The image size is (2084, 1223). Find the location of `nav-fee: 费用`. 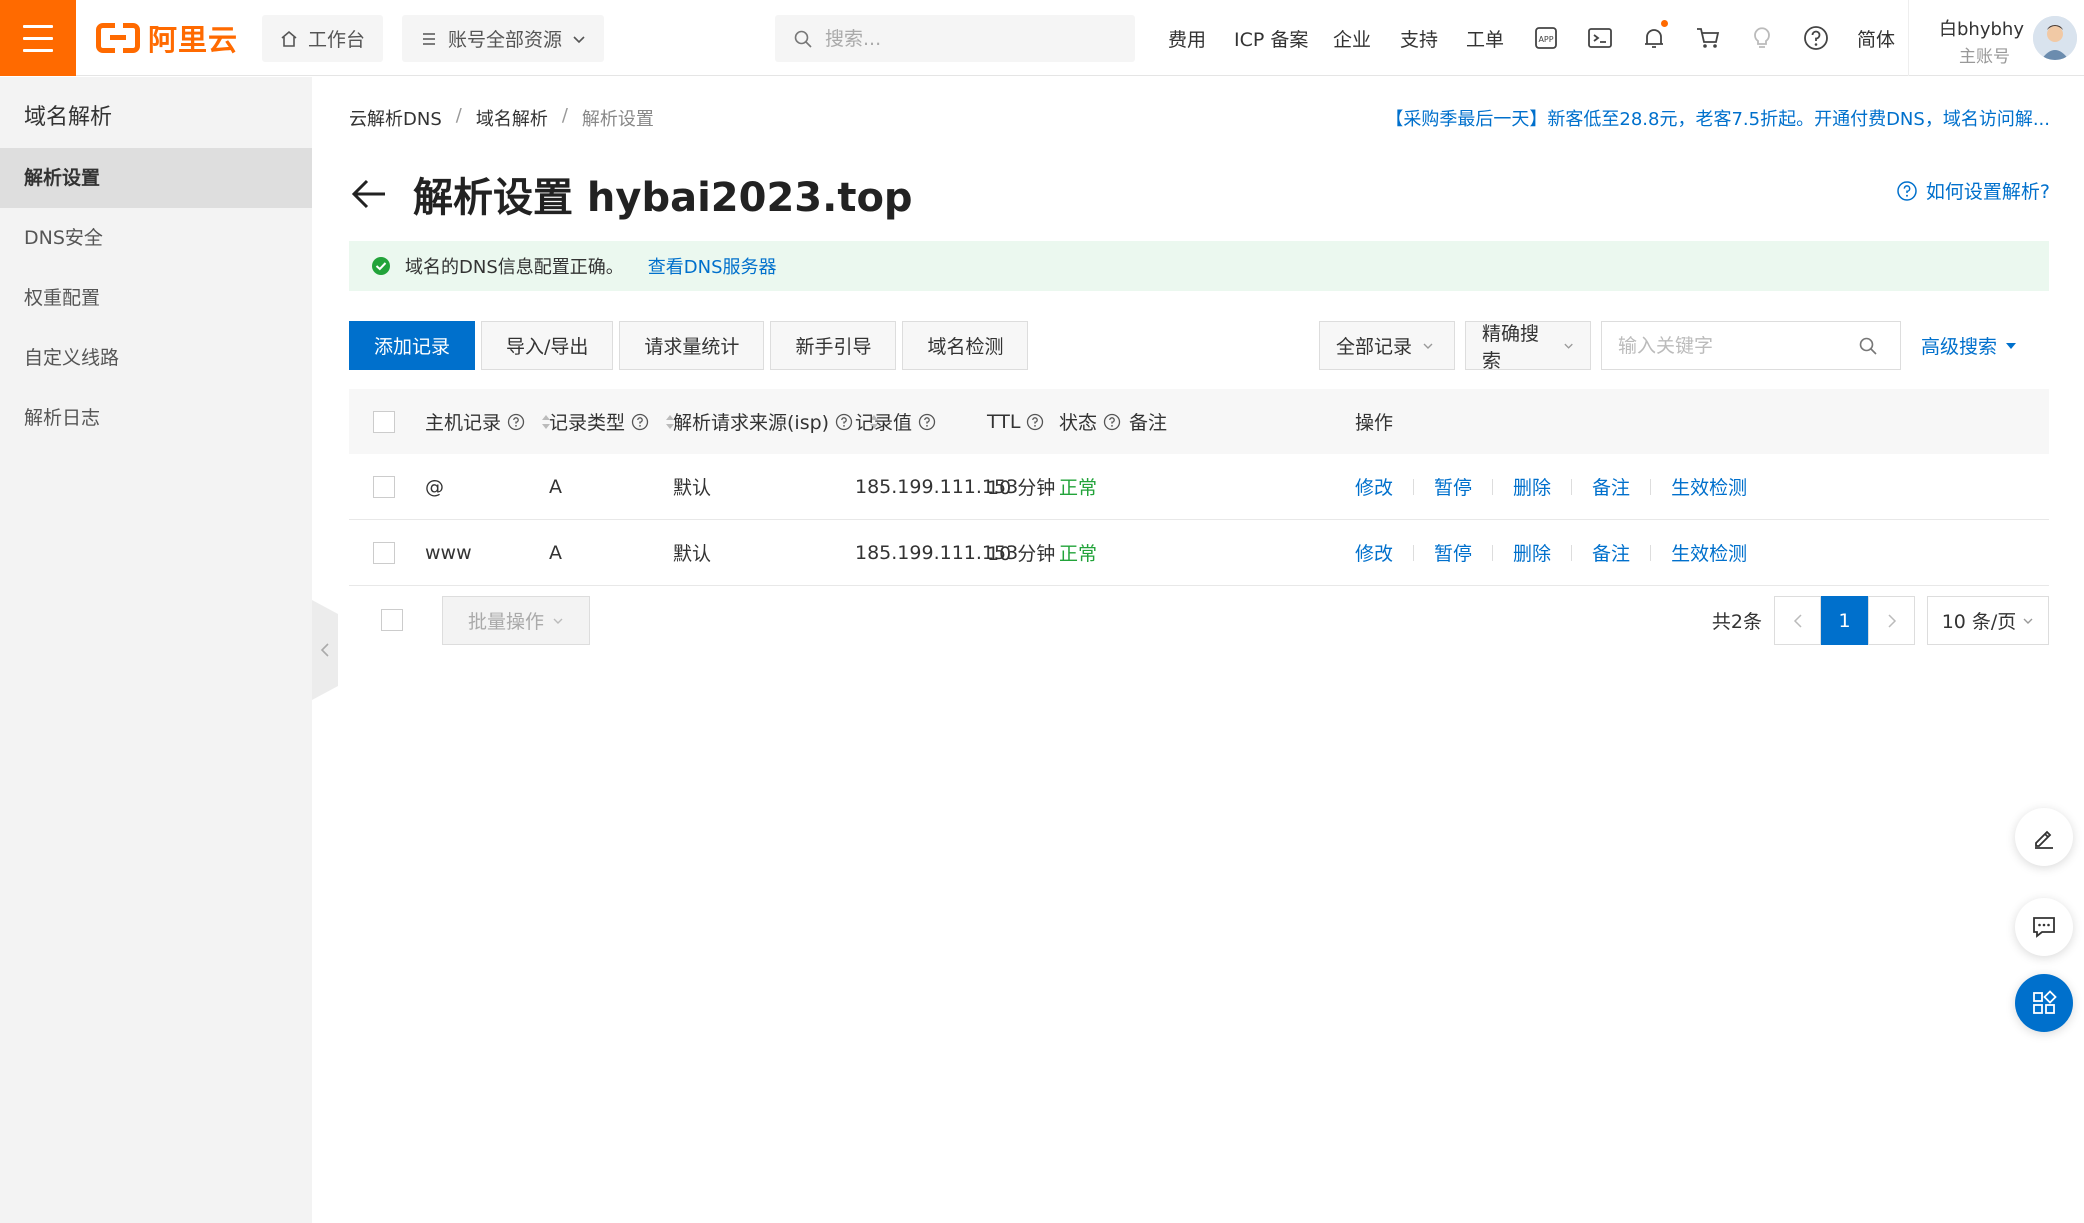

nav-fee: 费用 is located at coordinates (1187, 38).